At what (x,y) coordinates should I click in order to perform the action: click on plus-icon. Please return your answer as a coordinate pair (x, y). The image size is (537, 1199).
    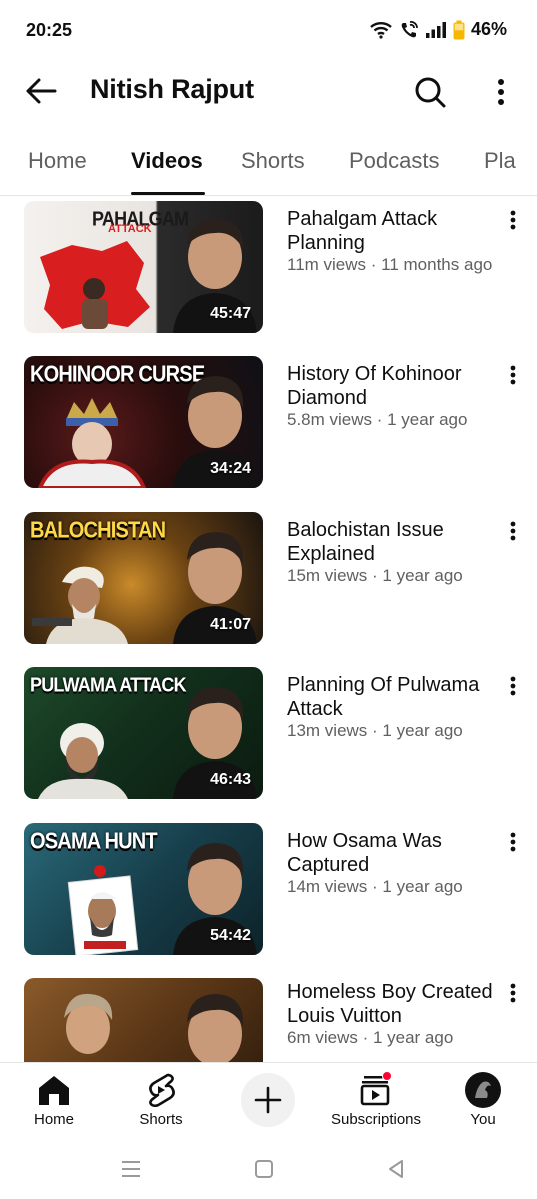
    Looking at the image, I should click on (268, 1100).